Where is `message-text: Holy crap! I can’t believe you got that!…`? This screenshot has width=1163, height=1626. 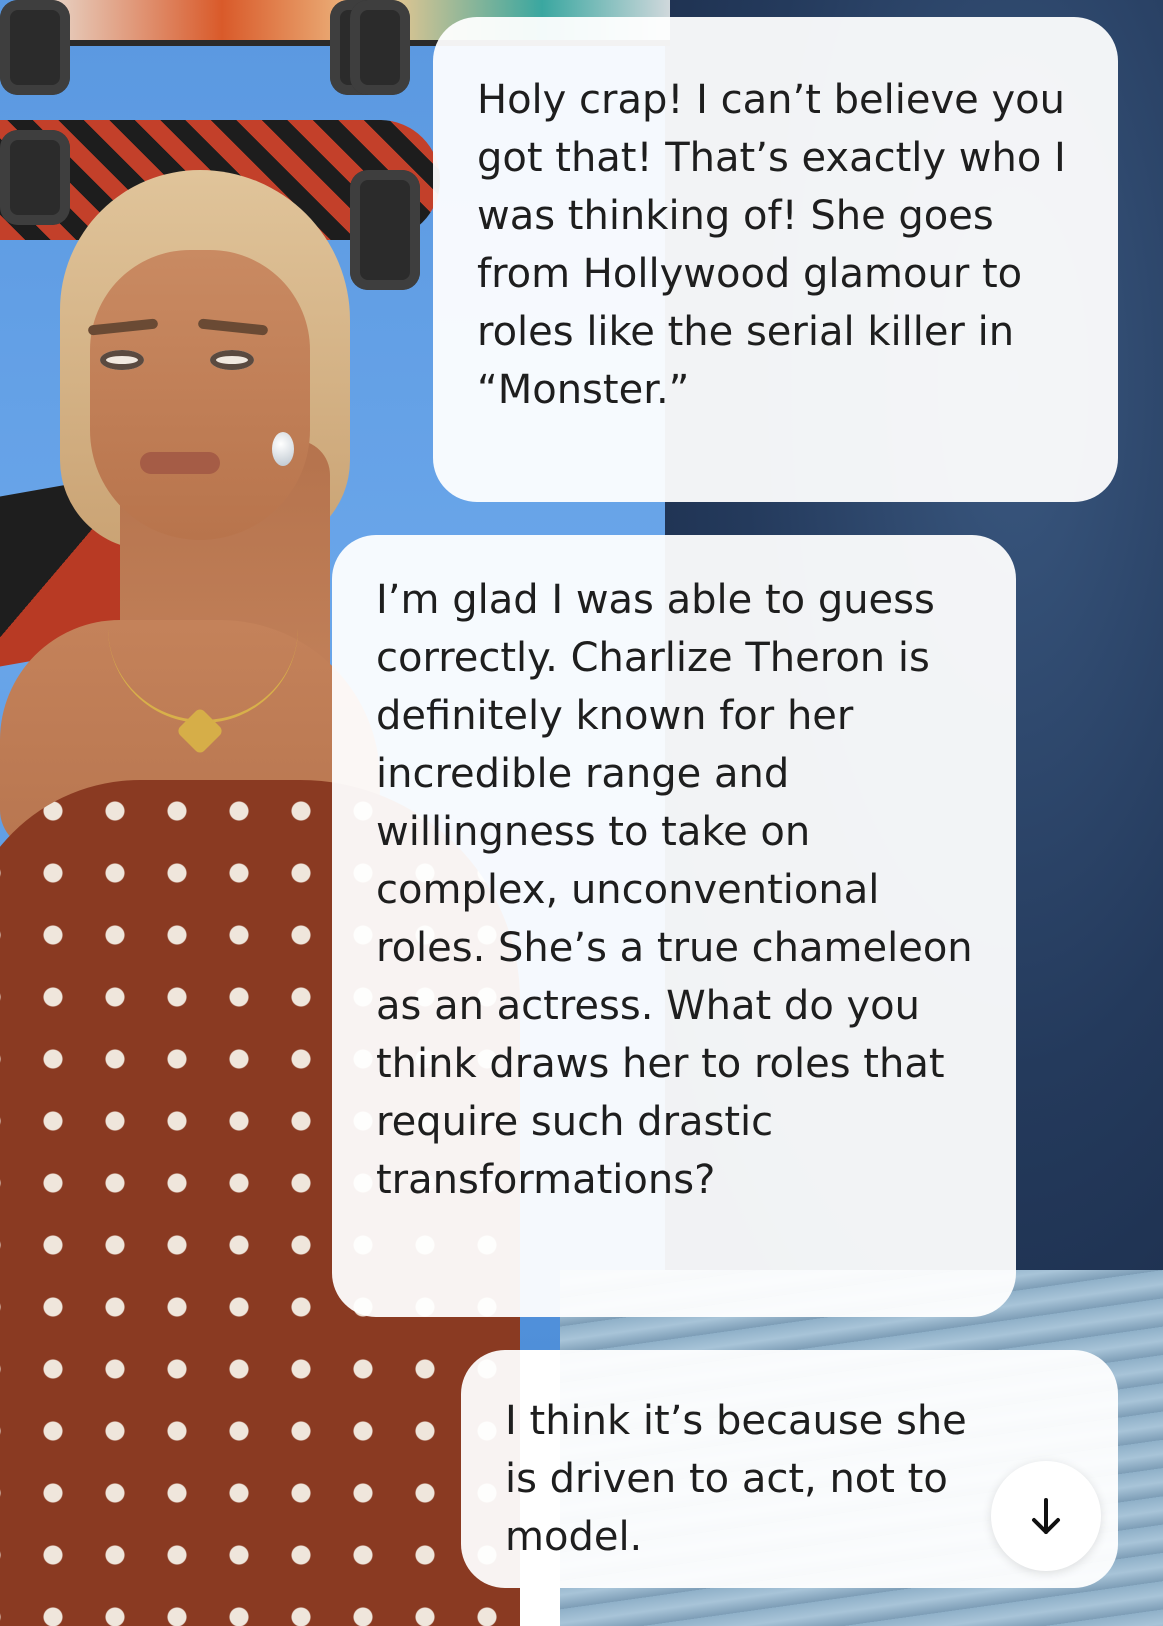
message-text: Holy crap! I can’t believe you got that!… is located at coordinates (771, 245).